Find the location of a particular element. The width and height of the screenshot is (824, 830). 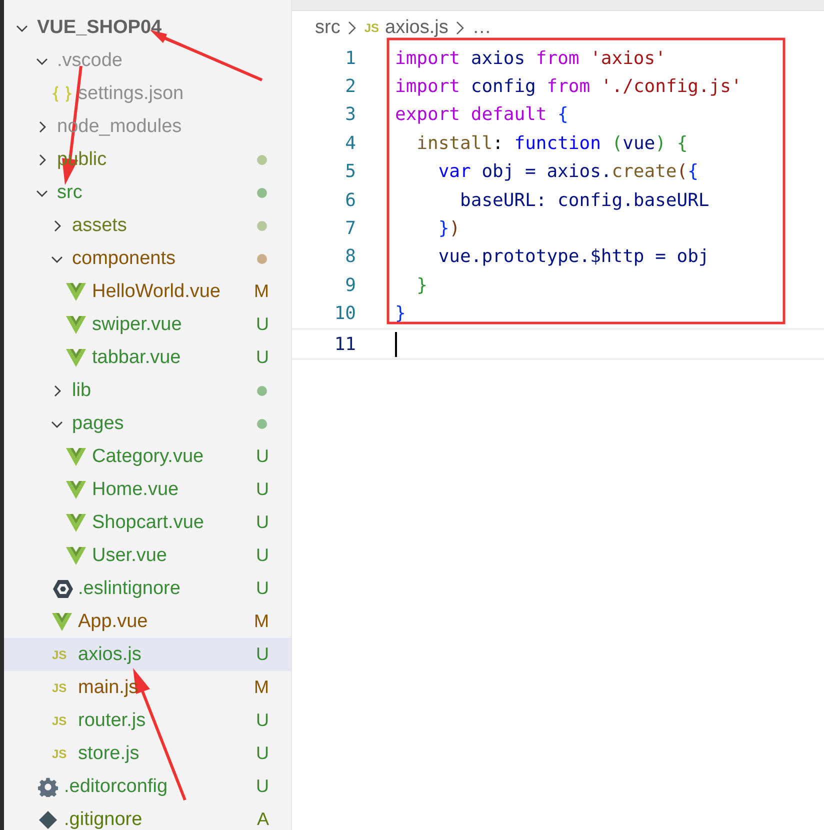

file-item: Home.vue U is located at coordinates (147, 489).